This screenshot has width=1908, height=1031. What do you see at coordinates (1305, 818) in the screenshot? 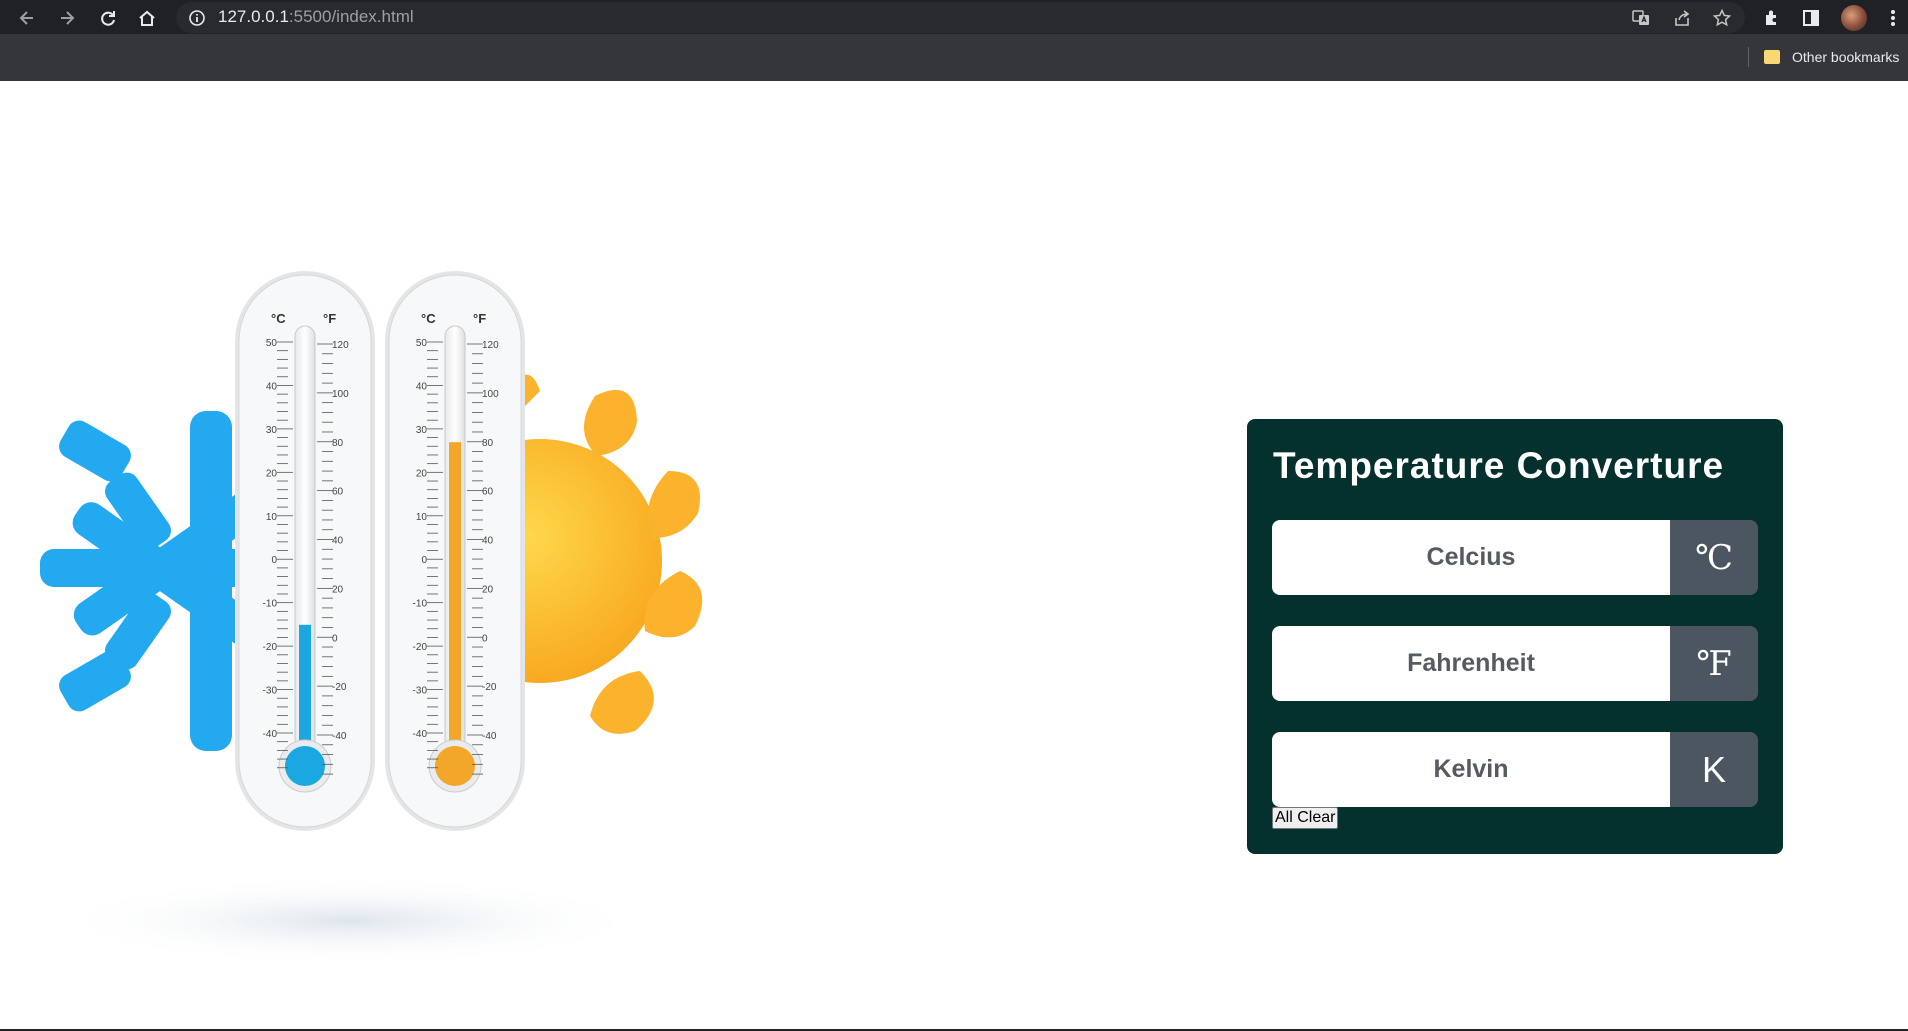
I see `all-clear-button: All Clear` at bounding box center [1305, 818].